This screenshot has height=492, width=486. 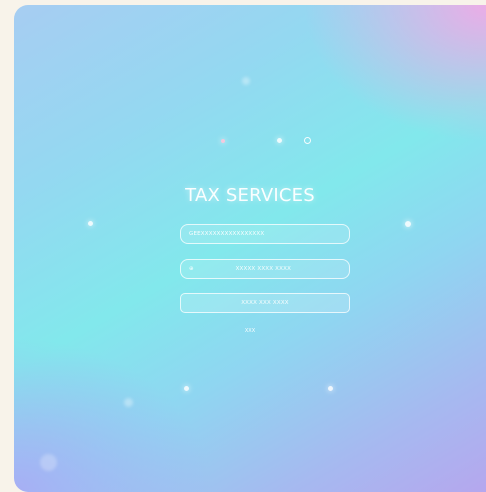 I want to click on username-input, so click(x=265, y=234).